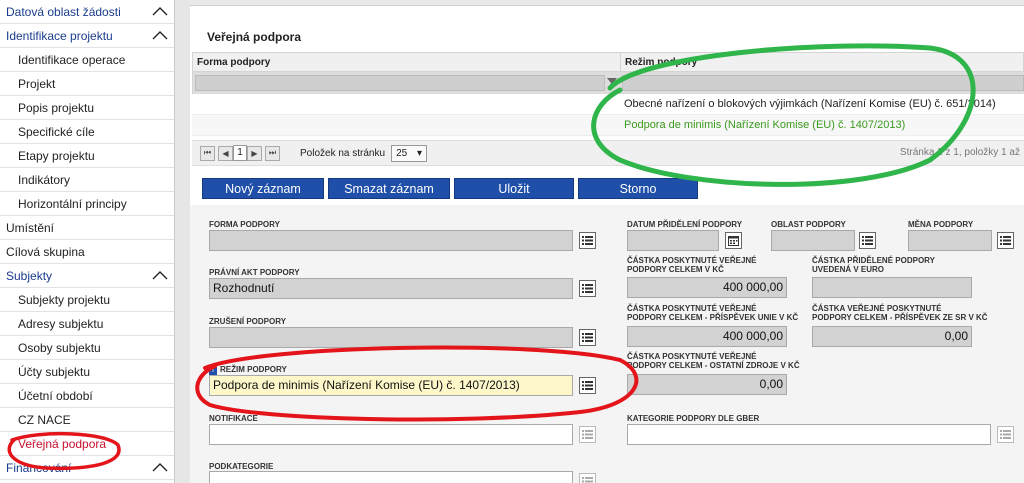 This screenshot has width=1024, height=483. I want to click on sidebar-item: Popis projektu, so click(87, 108).